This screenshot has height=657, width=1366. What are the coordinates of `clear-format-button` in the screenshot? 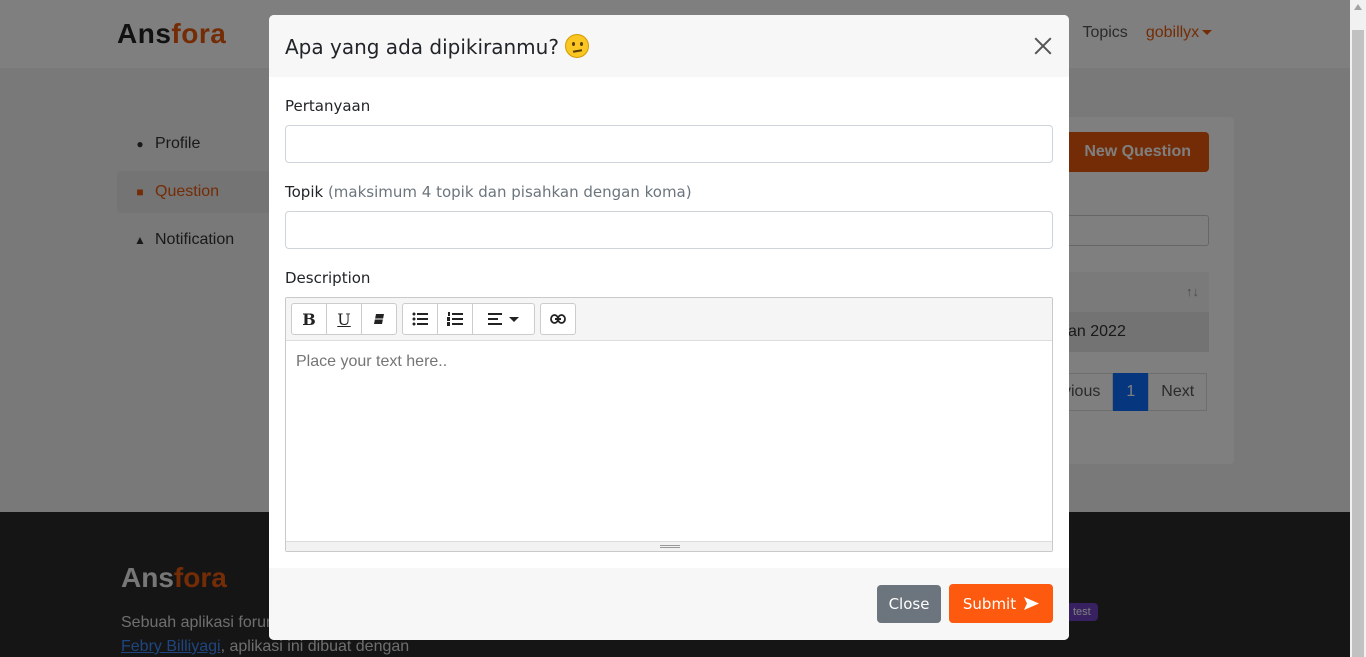 It's located at (379, 319).